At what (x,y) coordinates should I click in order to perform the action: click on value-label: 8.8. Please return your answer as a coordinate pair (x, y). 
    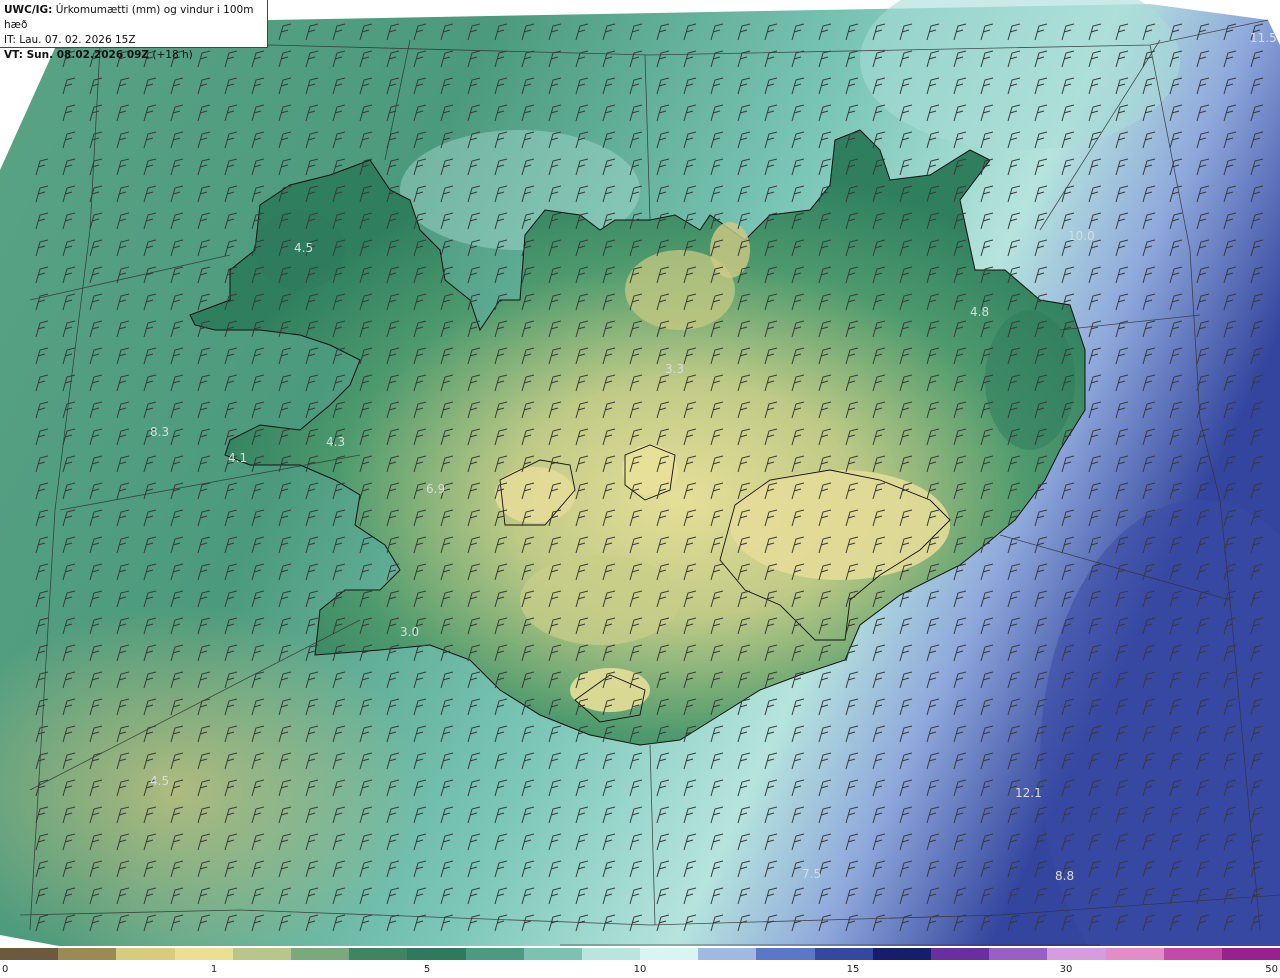
    Looking at the image, I should click on (1064, 876).